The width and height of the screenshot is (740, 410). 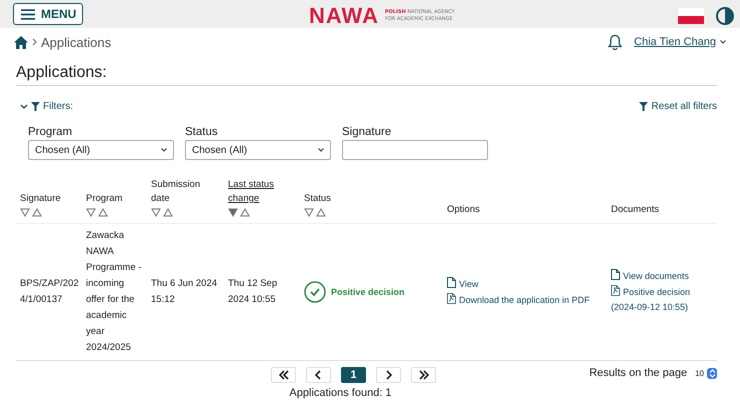 What do you see at coordinates (49, 291) in the screenshot?
I see `table-cell: BPS/ZAP/2024/1/00137` at bounding box center [49, 291].